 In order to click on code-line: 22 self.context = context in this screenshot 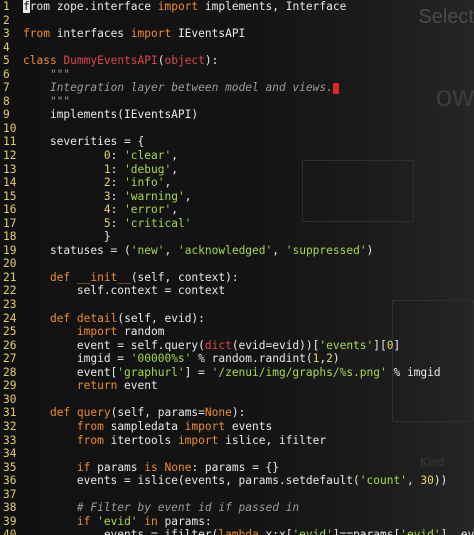, I will do `click(237, 291)`.